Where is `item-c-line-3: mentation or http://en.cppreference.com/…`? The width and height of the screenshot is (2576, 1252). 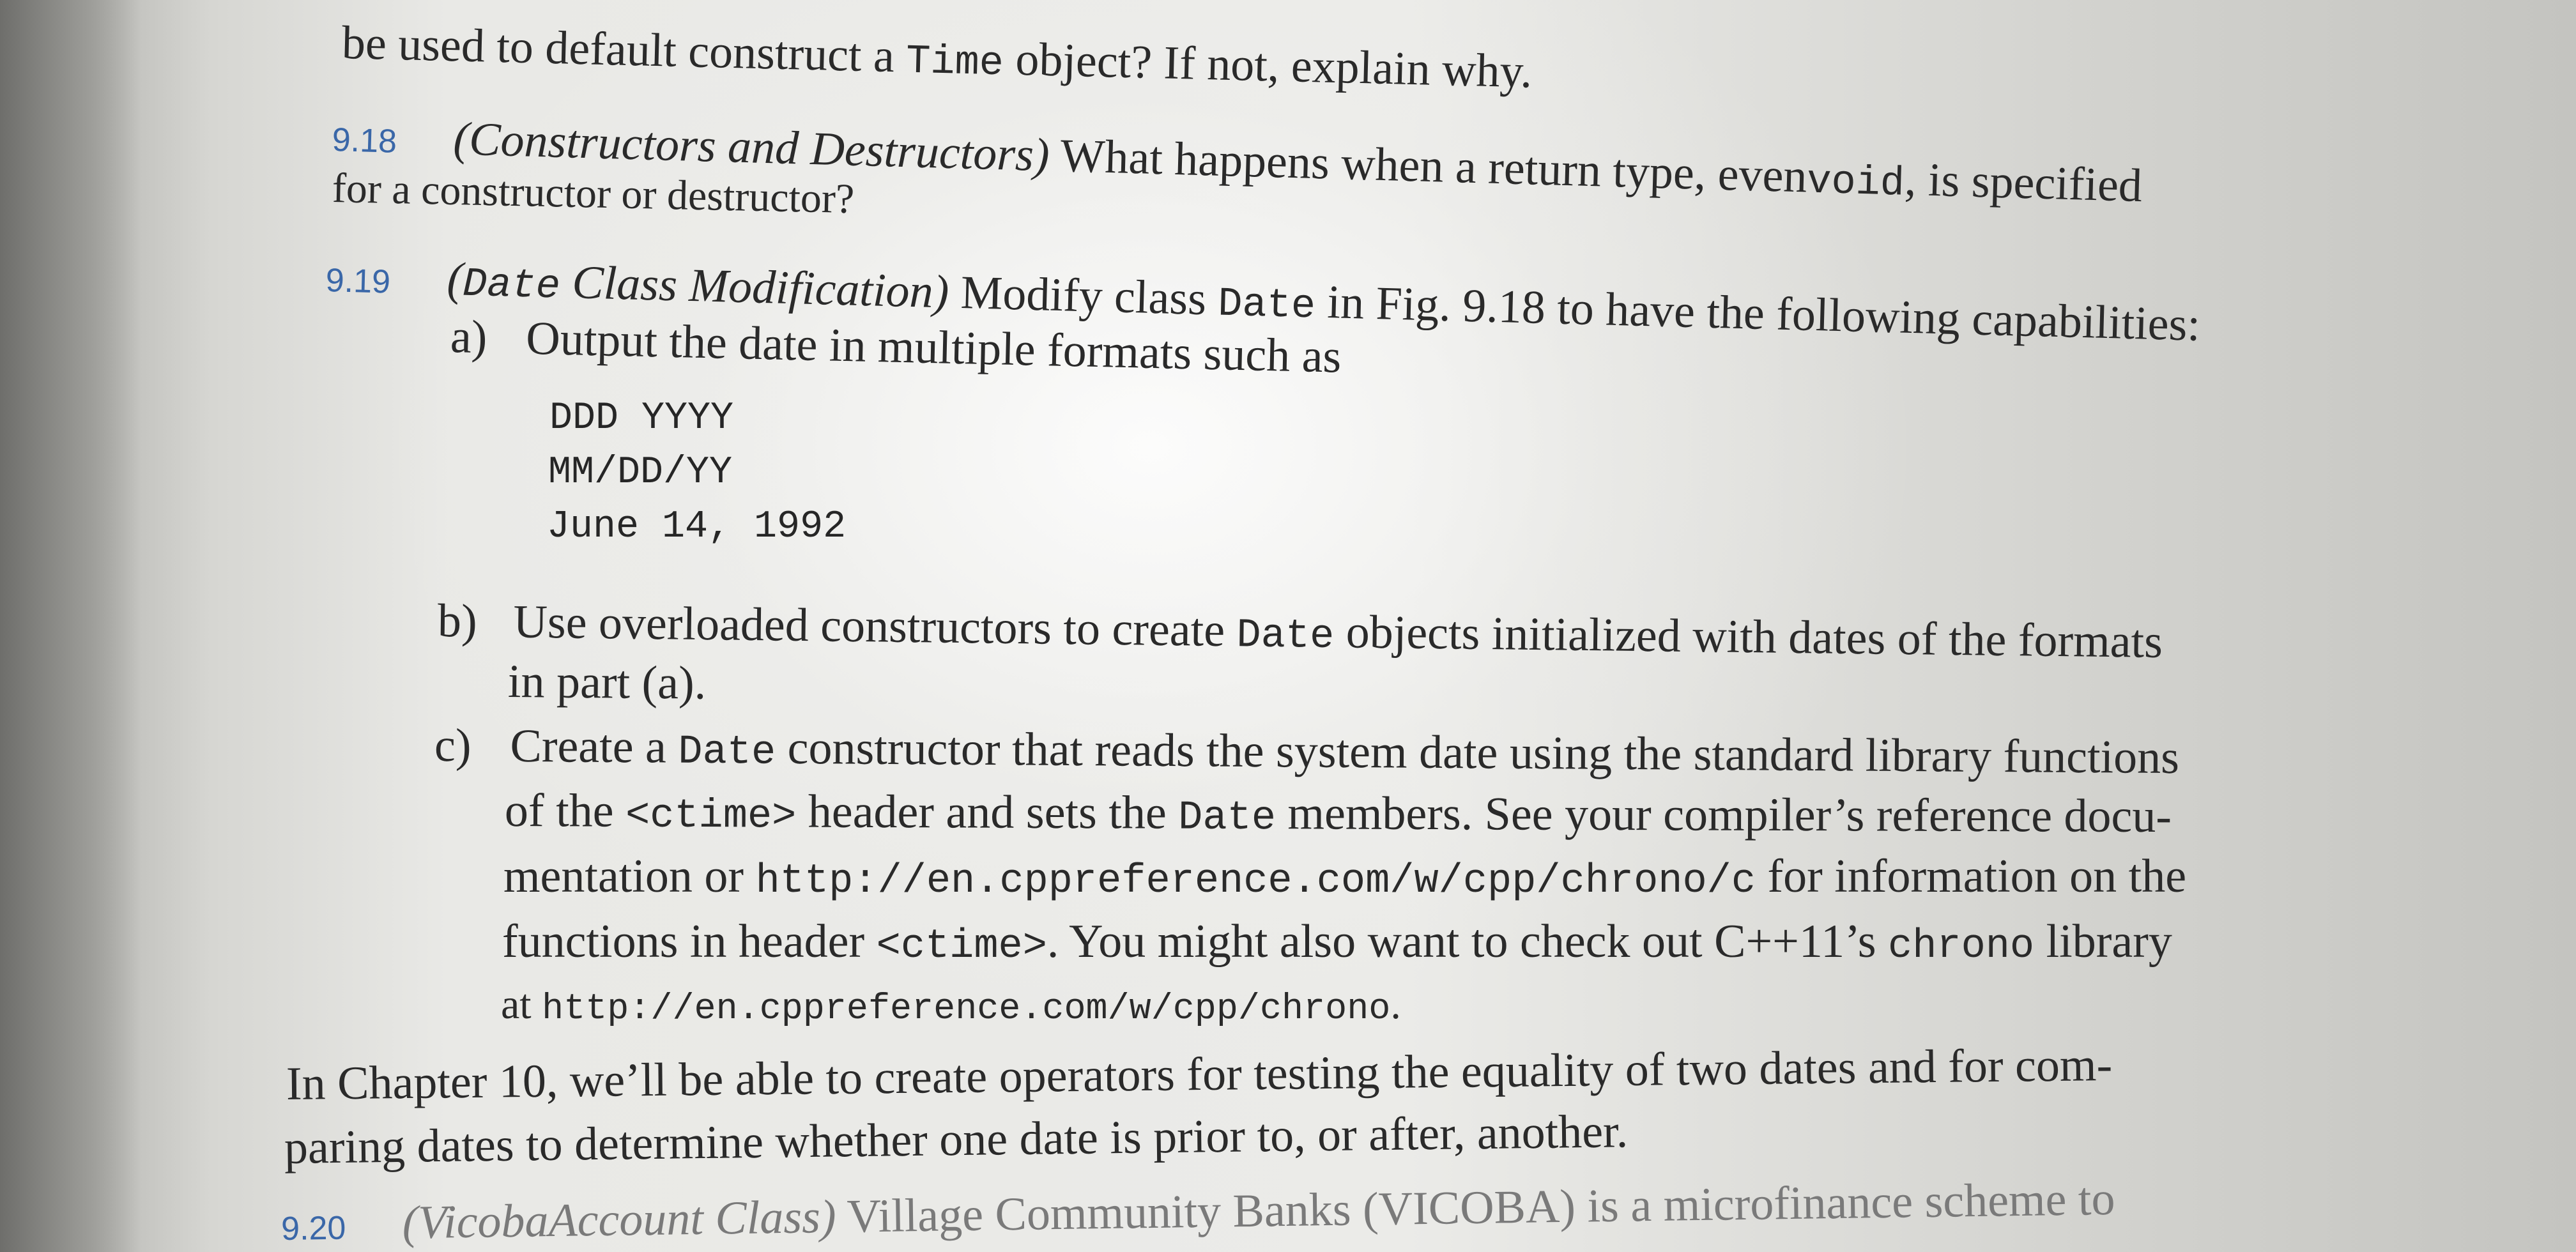 item-c-line-3: mentation or http://en.cppreference.com/… is located at coordinates (1345, 877).